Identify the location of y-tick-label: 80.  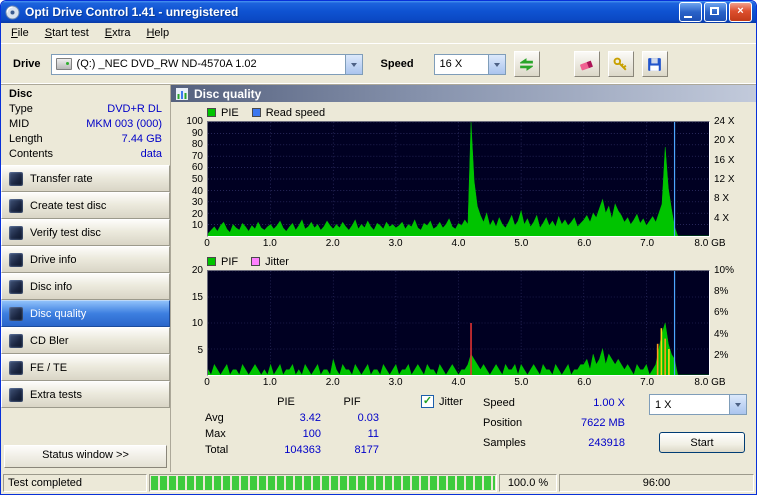
(197, 145).